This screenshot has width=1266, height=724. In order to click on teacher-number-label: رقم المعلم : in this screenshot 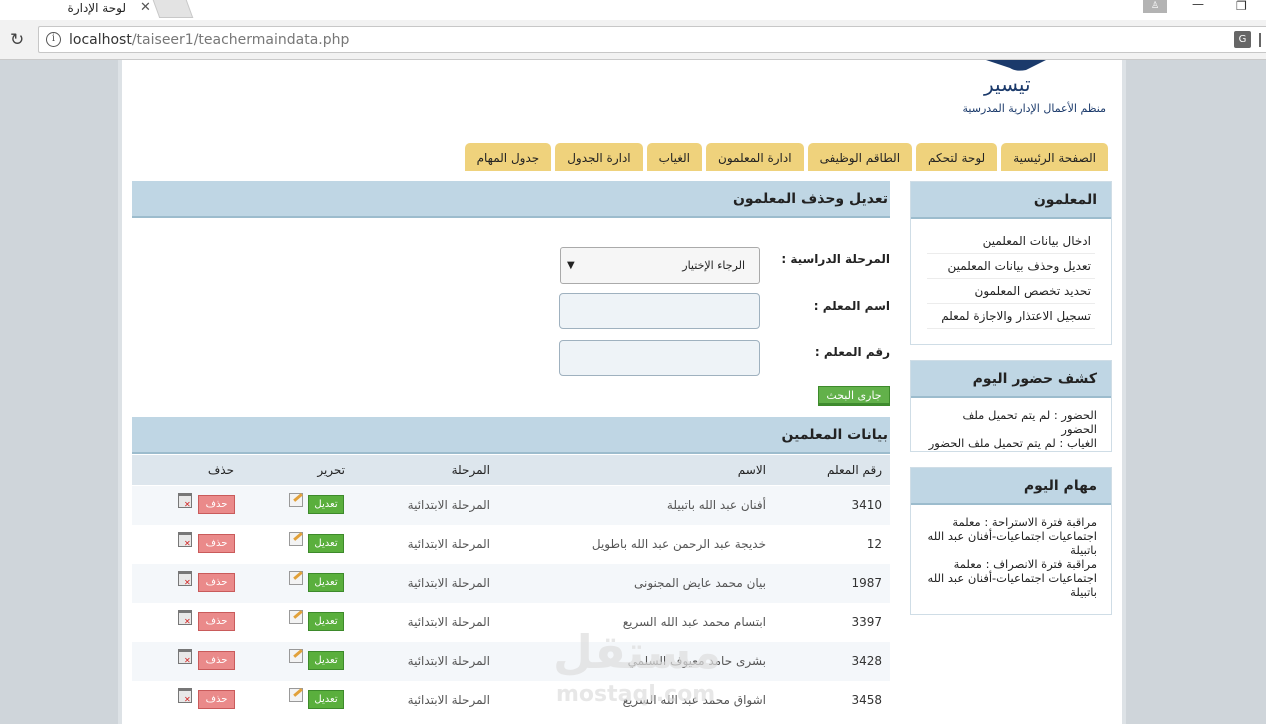, I will do `click(852, 352)`.